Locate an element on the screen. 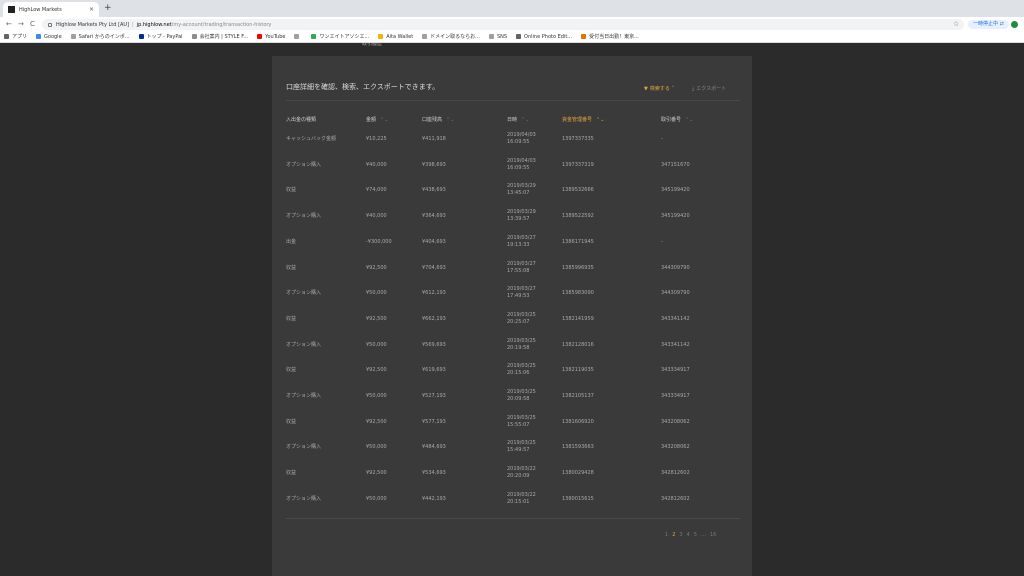 Image resolution: width=1024 pixels, height=576 pixels. column-header-type: 入出金の種類 is located at coordinates (301, 119).